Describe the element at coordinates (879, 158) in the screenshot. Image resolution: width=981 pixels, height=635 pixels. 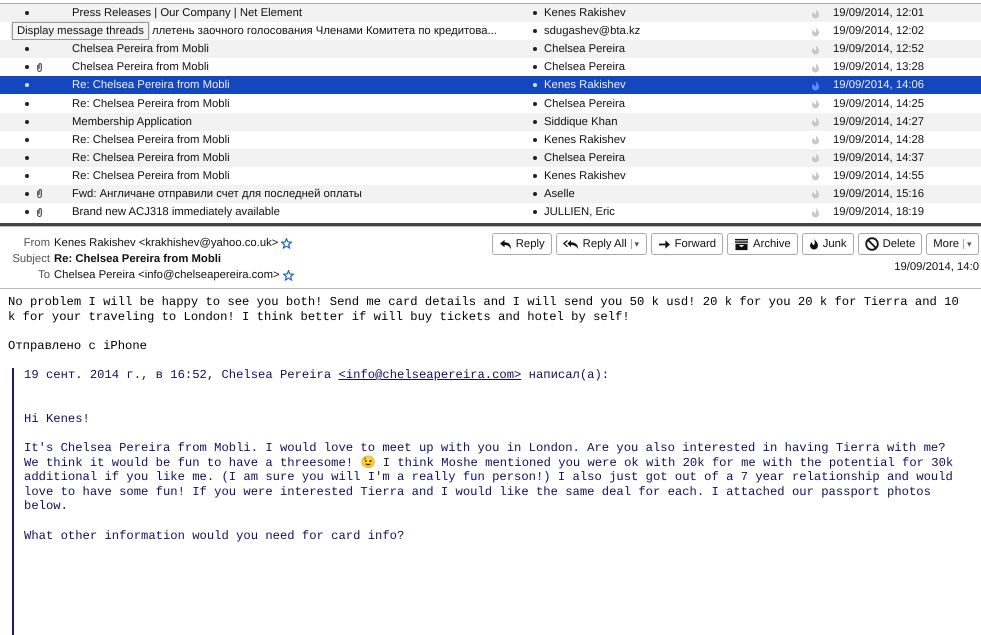
I see `date-text: 19/09/2014, 14:37` at that location.